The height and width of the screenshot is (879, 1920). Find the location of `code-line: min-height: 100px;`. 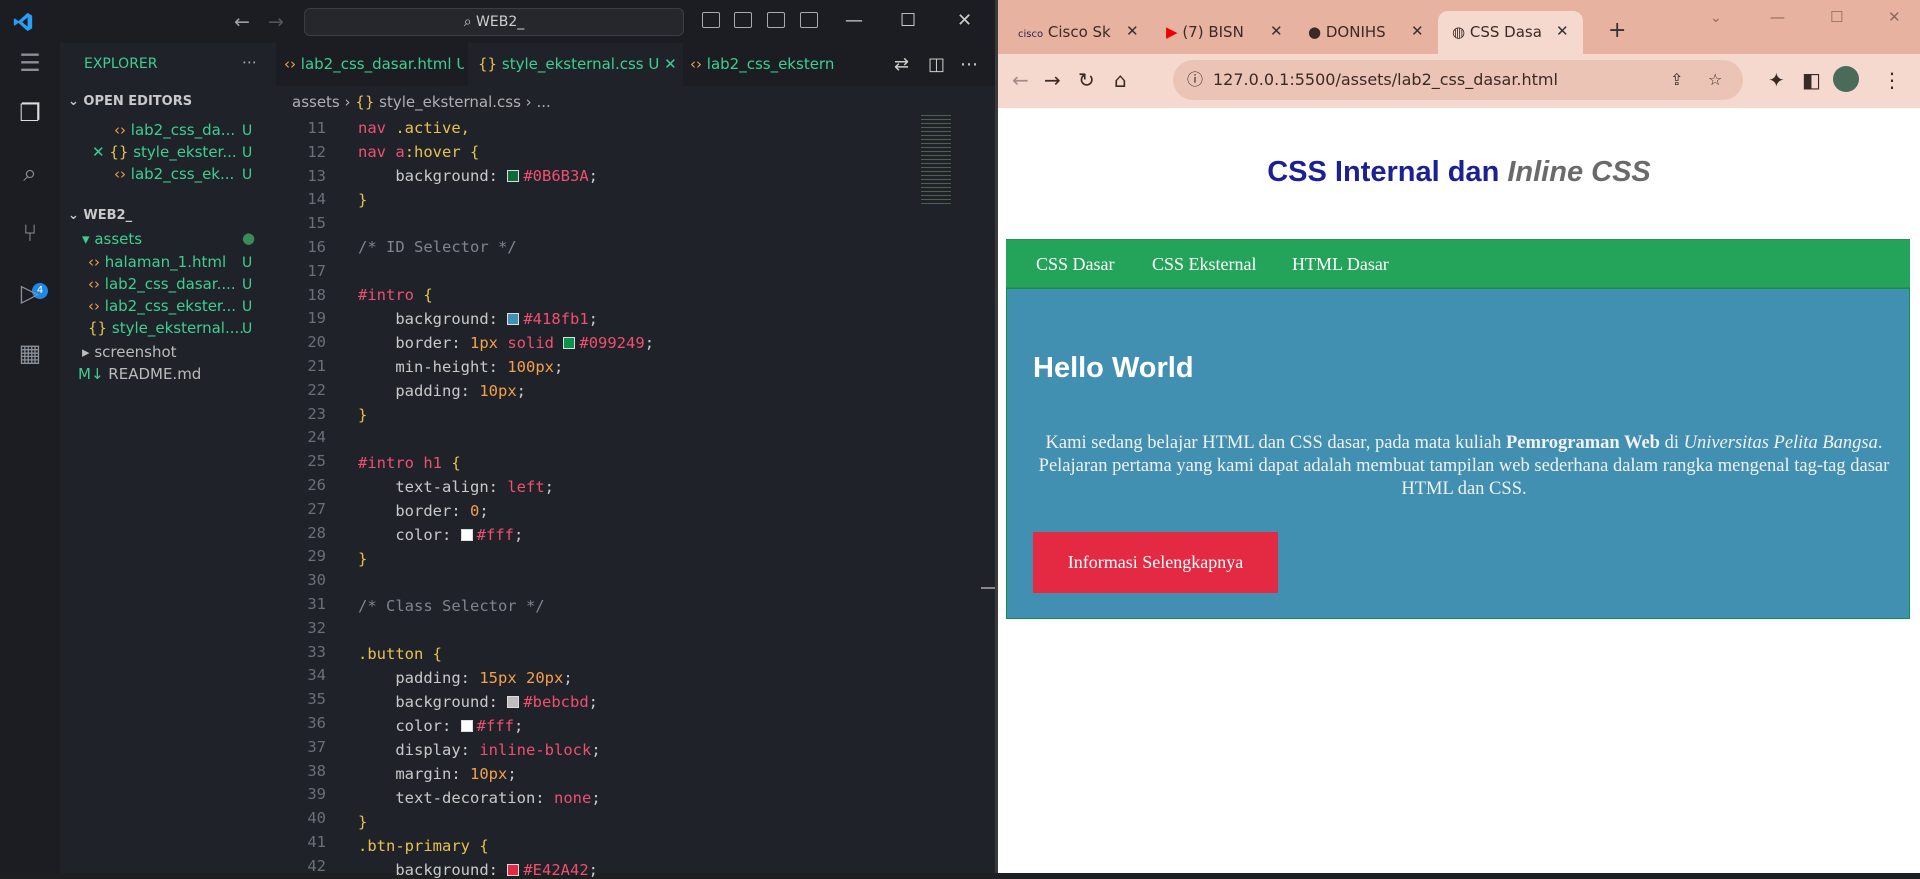

code-line: min-height: 100px; is located at coordinates (479, 367).